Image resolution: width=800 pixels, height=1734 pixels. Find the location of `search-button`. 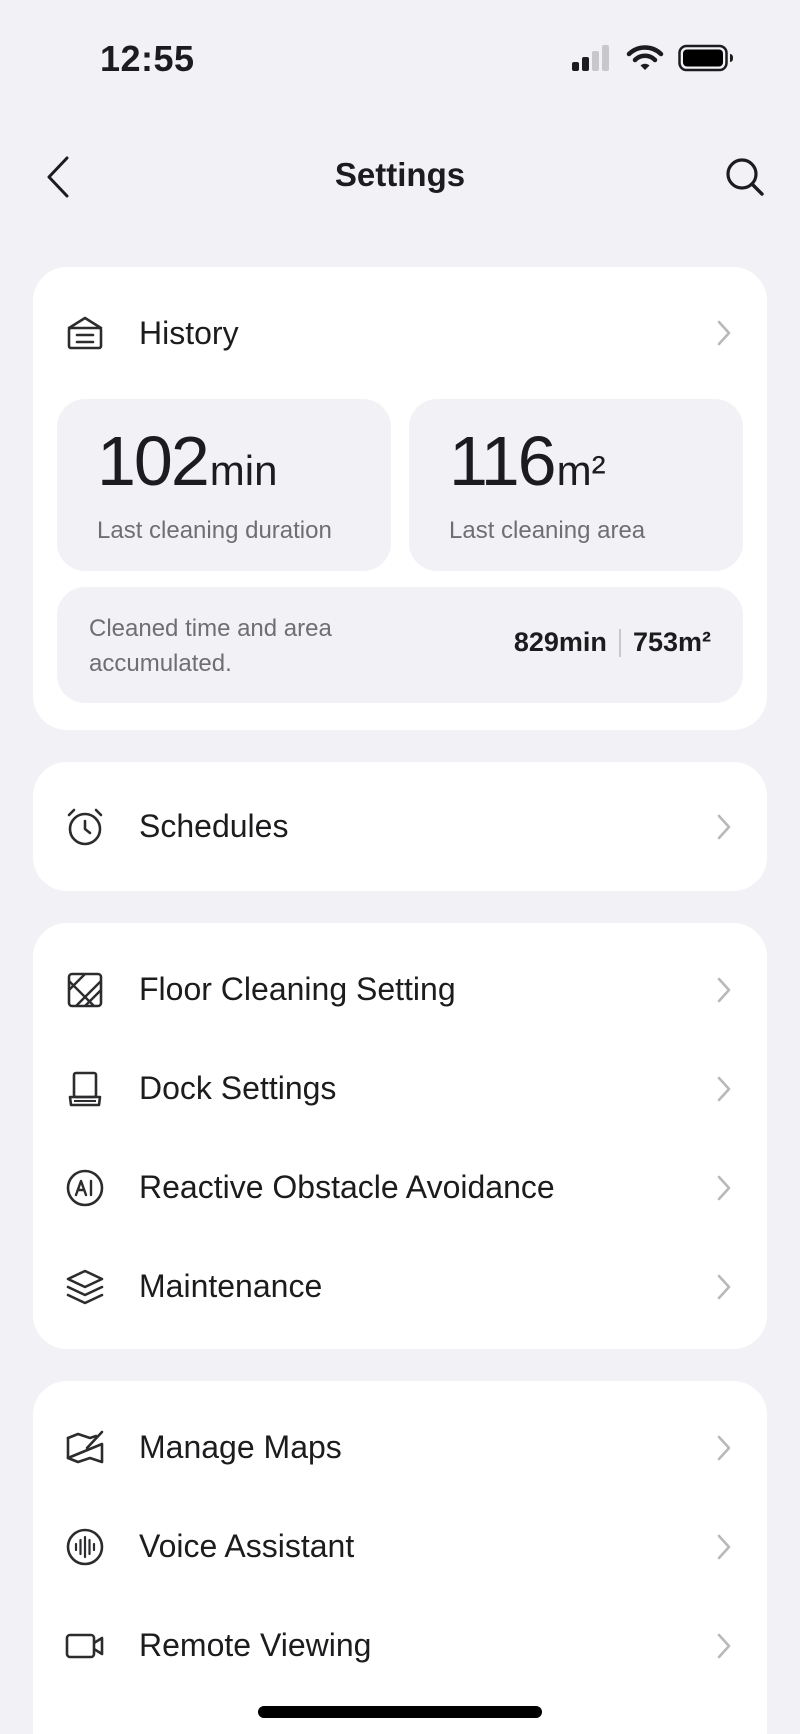

search-button is located at coordinates (745, 177).